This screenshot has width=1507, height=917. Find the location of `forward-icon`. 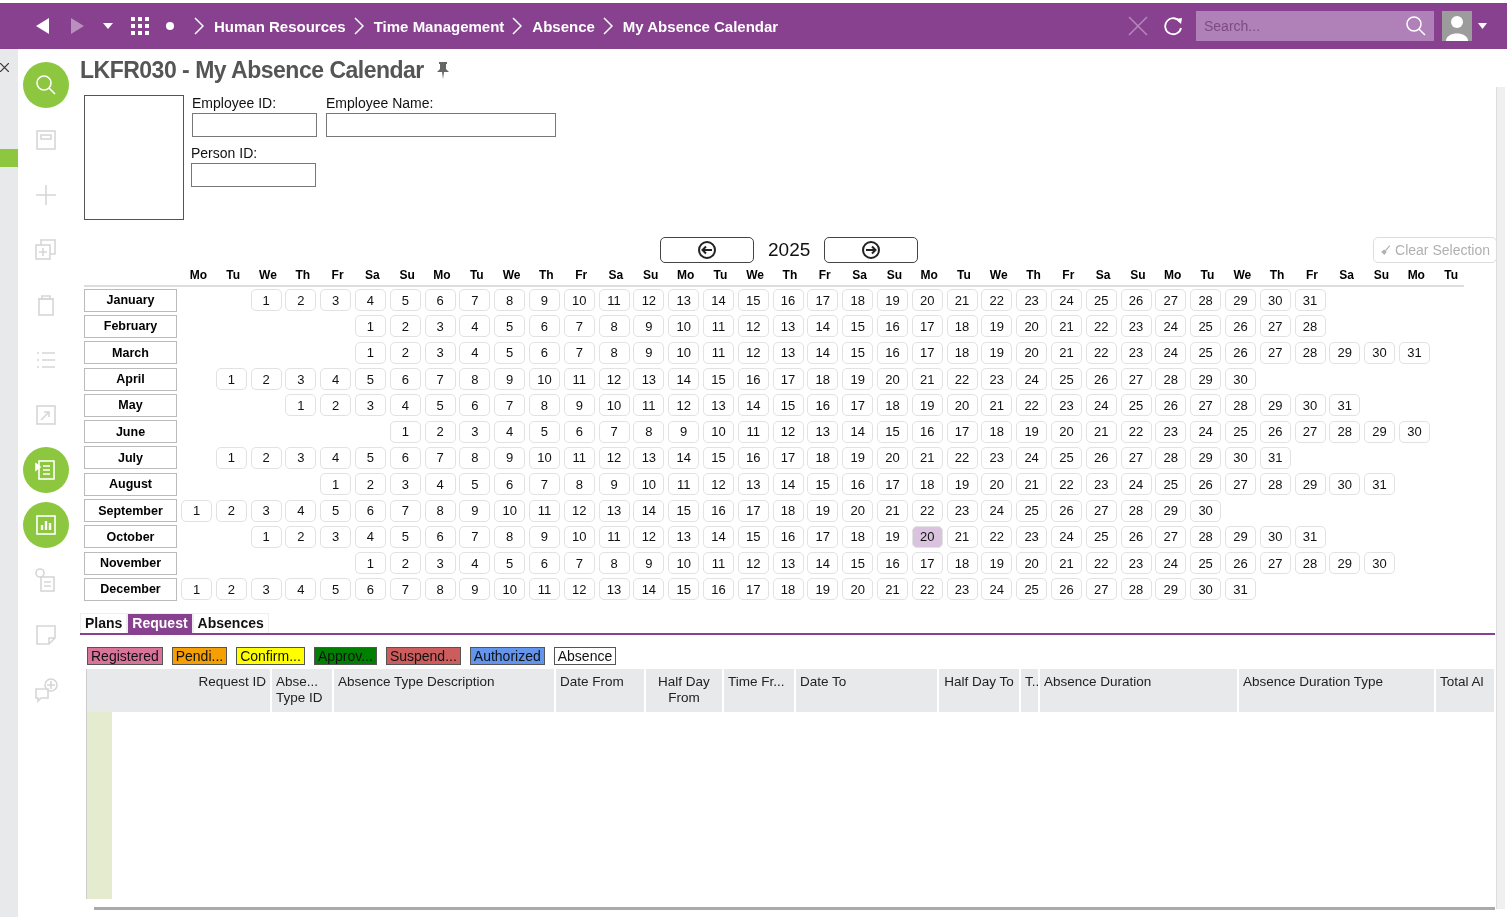

forward-icon is located at coordinates (77, 26).